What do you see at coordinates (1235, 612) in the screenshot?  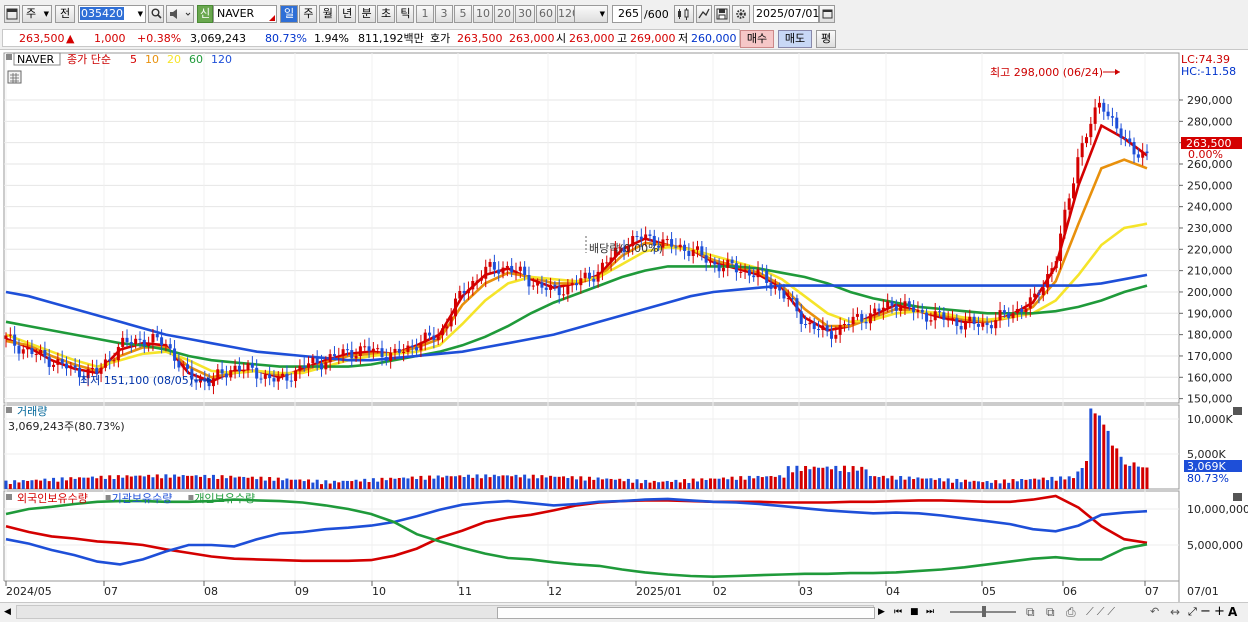 I see `font-size-icon: A` at bounding box center [1235, 612].